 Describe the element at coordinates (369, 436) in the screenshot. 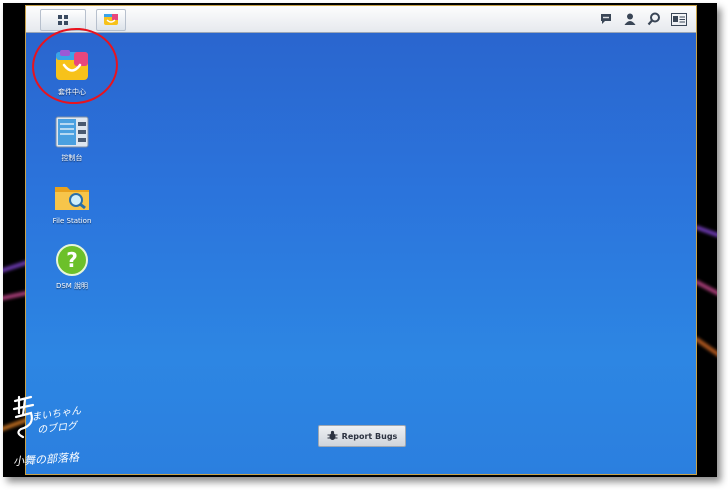

I see `report-bugs-label: Report Bugs` at that location.